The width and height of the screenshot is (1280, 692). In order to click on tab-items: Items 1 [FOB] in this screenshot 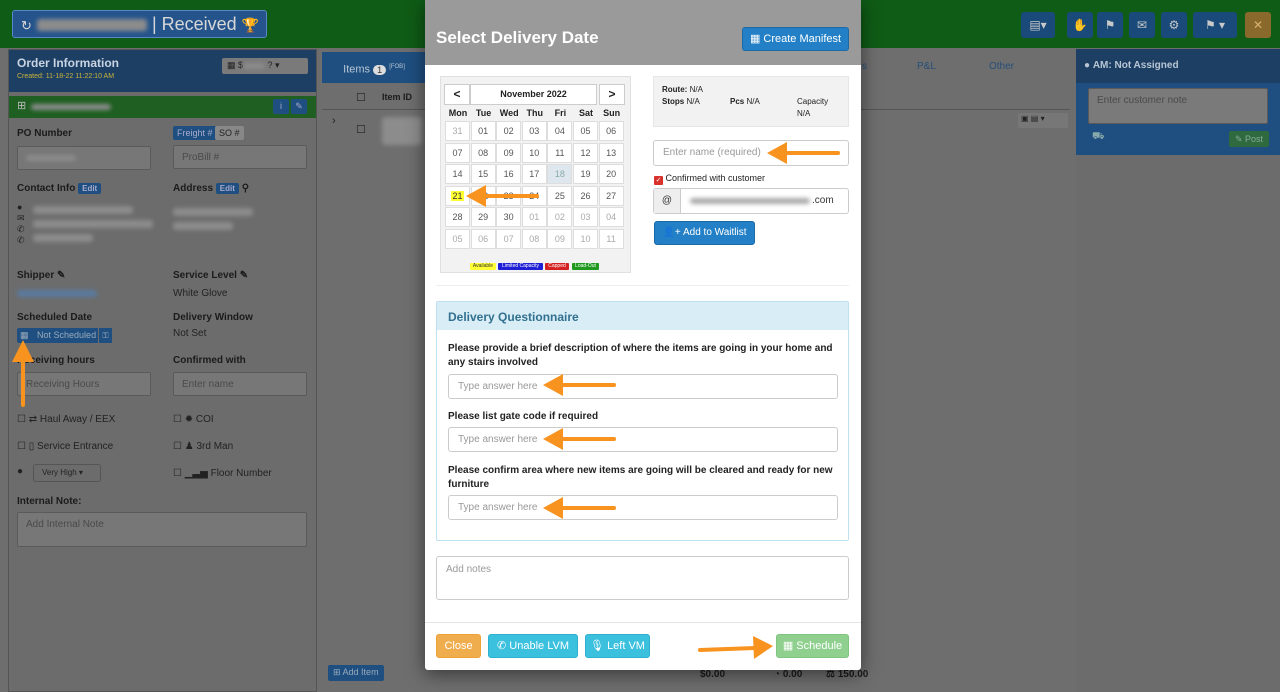, I will do `click(374, 67)`.